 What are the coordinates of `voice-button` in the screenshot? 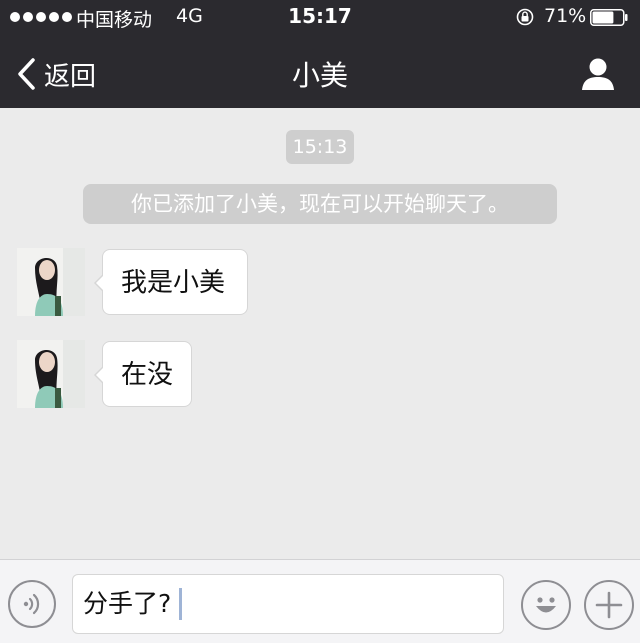 It's located at (32, 604).